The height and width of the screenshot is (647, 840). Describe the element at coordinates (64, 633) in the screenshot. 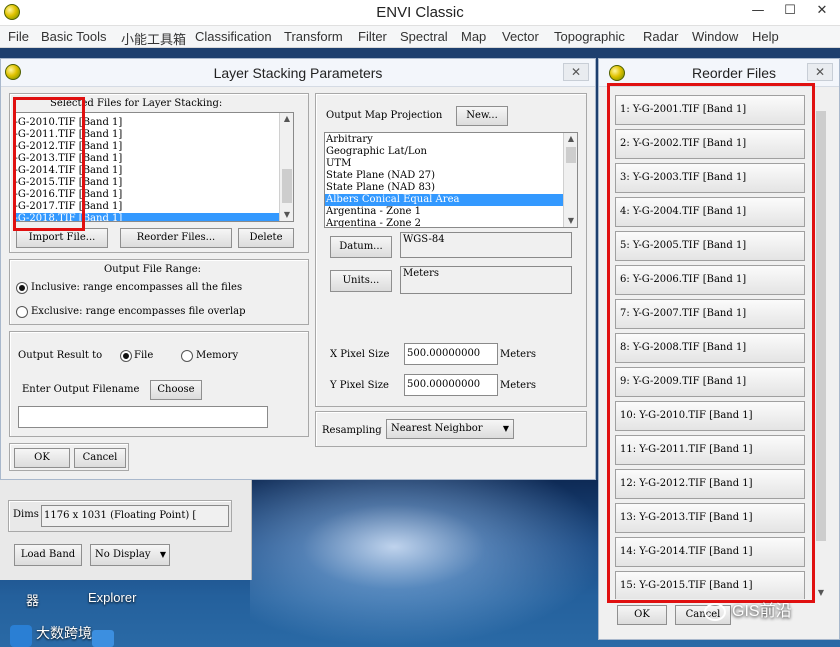

I see `desktop-icon-label-cross-border: 大数跨境` at that location.